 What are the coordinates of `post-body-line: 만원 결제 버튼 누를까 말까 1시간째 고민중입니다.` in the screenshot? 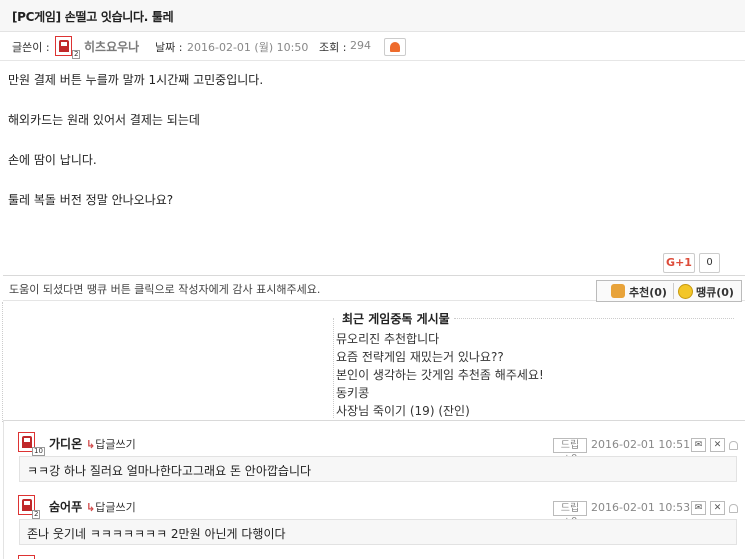 It's located at (136, 80).